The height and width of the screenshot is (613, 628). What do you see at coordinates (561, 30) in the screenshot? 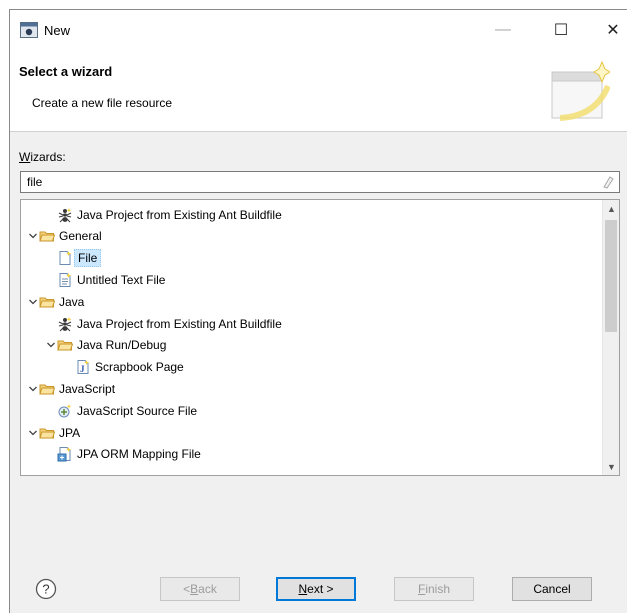
I see `maximize-button: ☐` at bounding box center [561, 30].